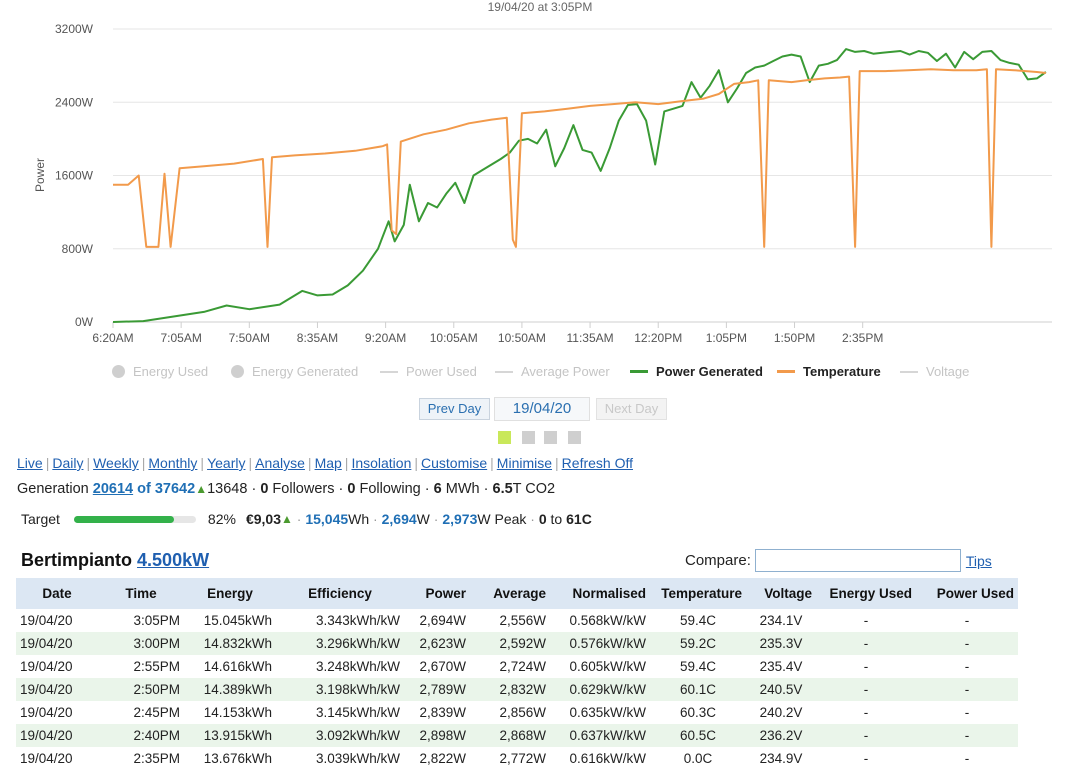  I want to click on legend-average-power: Average Power, so click(552, 371).